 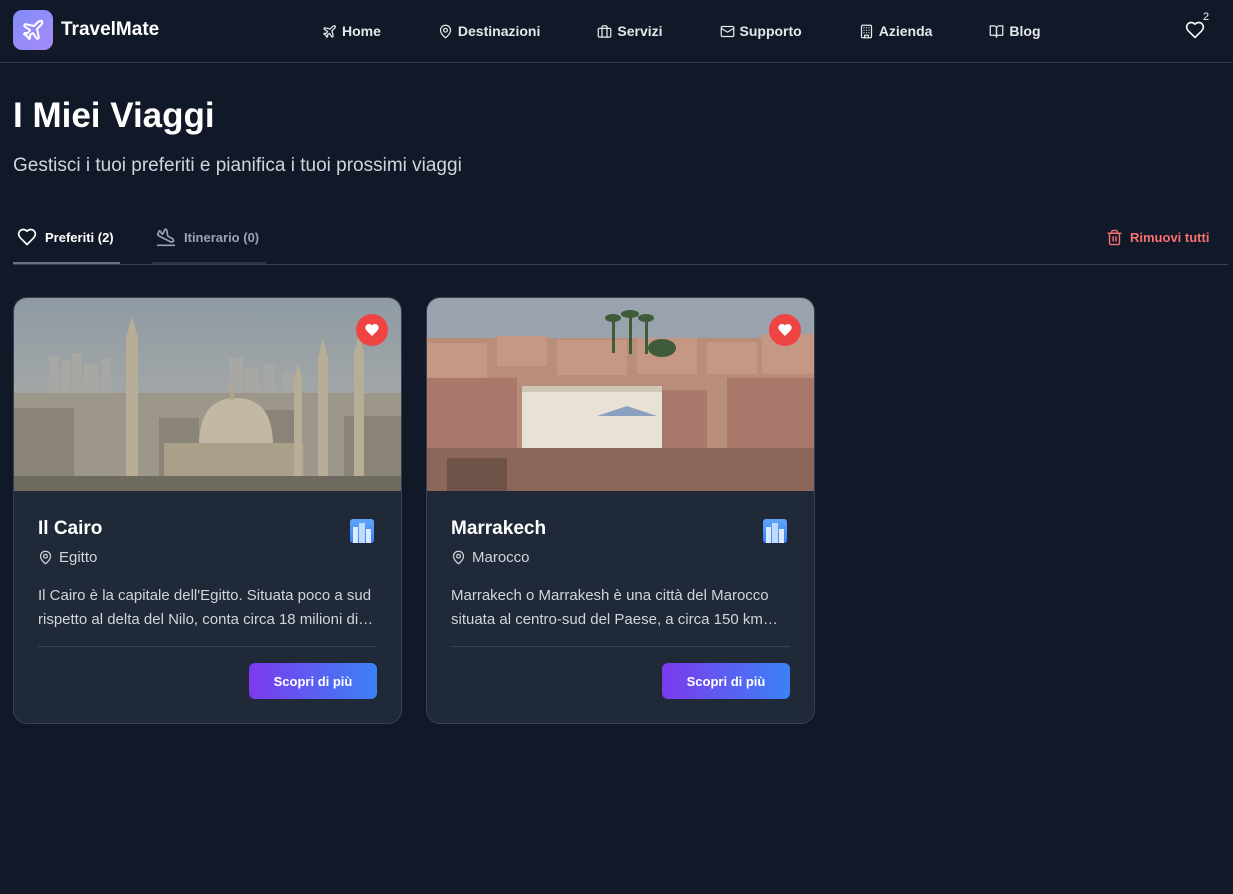 I want to click on building-icon, so click(x=866, y=31).